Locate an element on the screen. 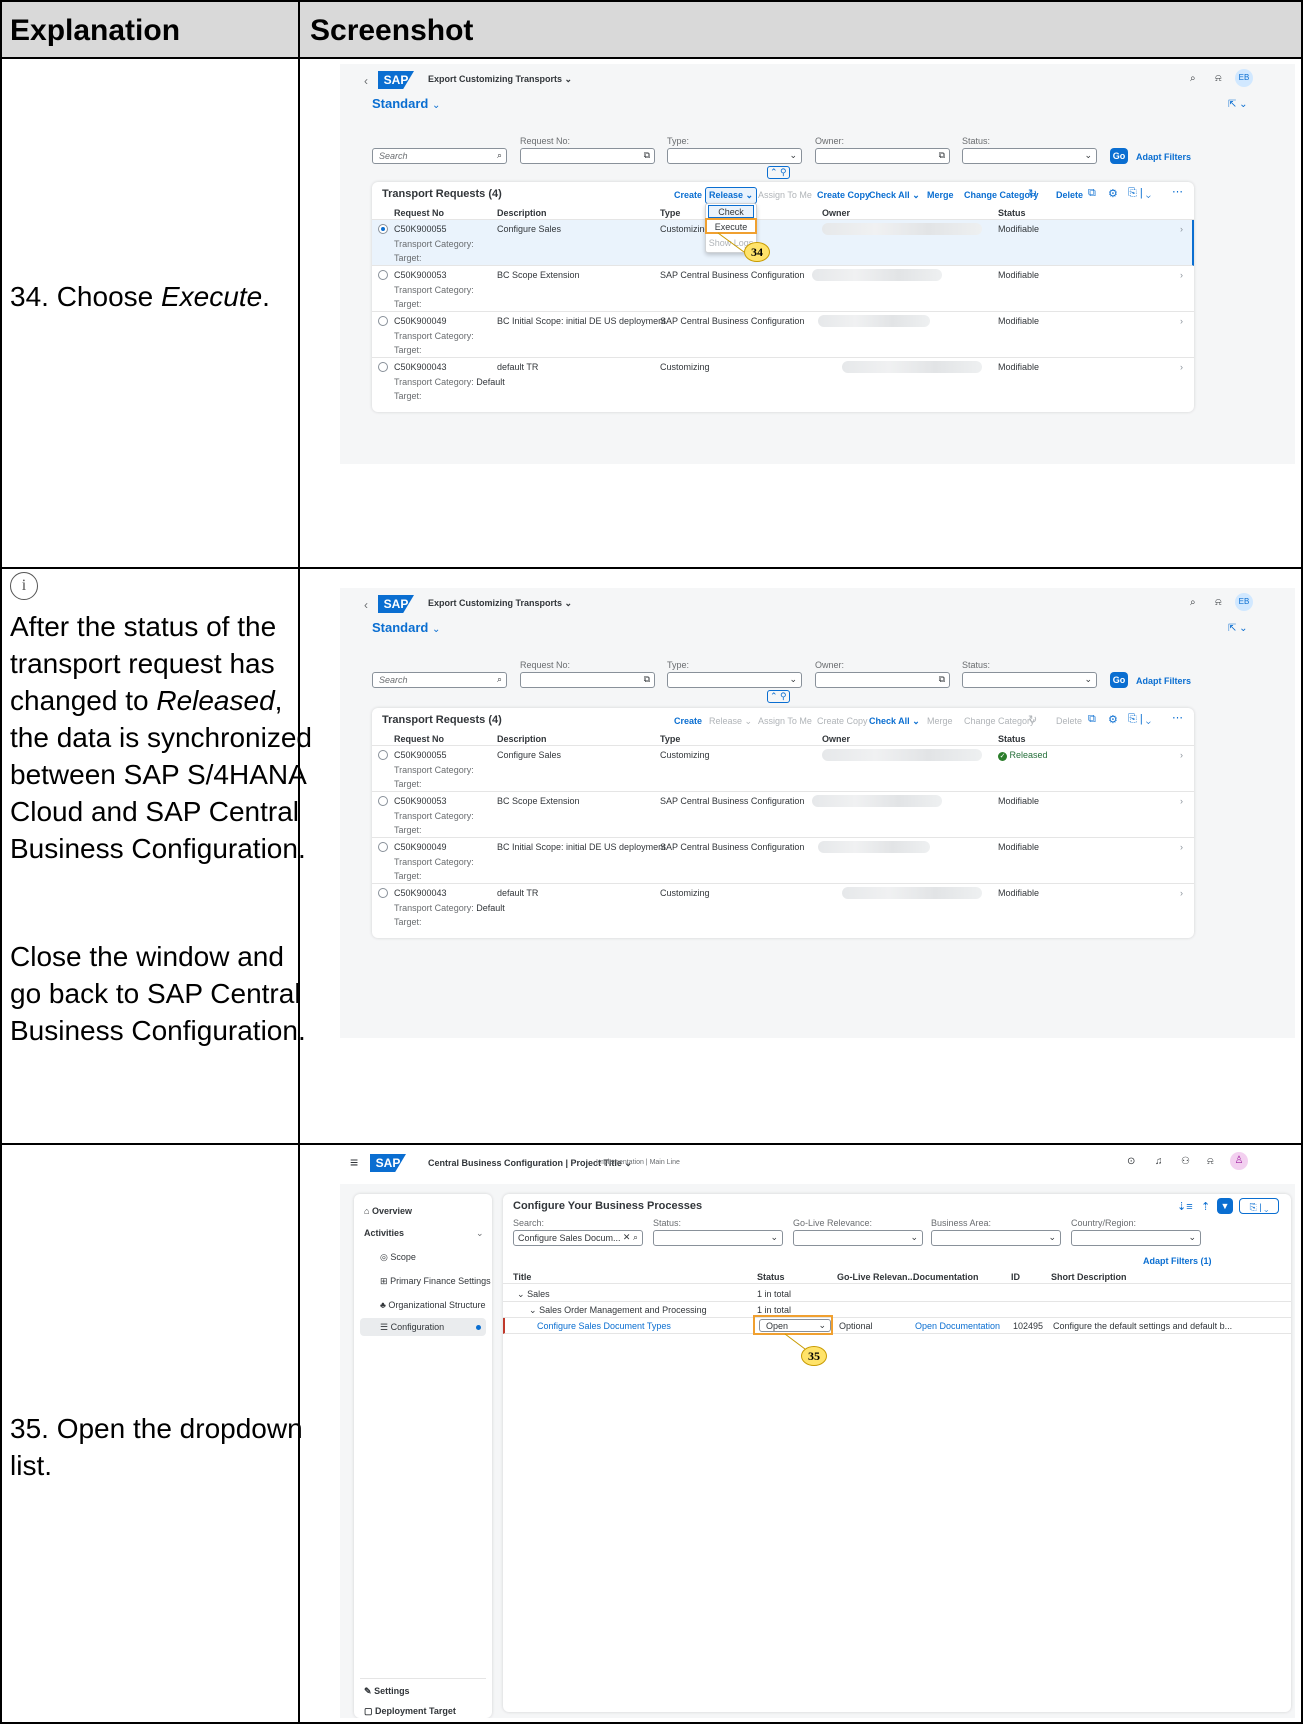 The image size is (1303, 1724). process-link: Configure Sales Document Types is located at coordinates (604, 1326).